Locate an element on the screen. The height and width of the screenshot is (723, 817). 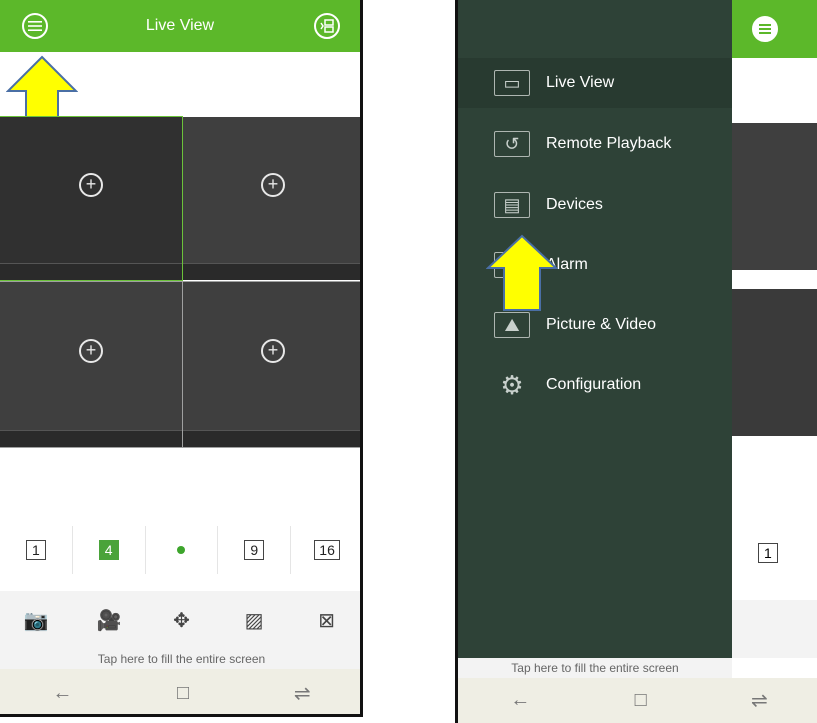
devices-icon: ▤ is located at coordinates (512, 205).